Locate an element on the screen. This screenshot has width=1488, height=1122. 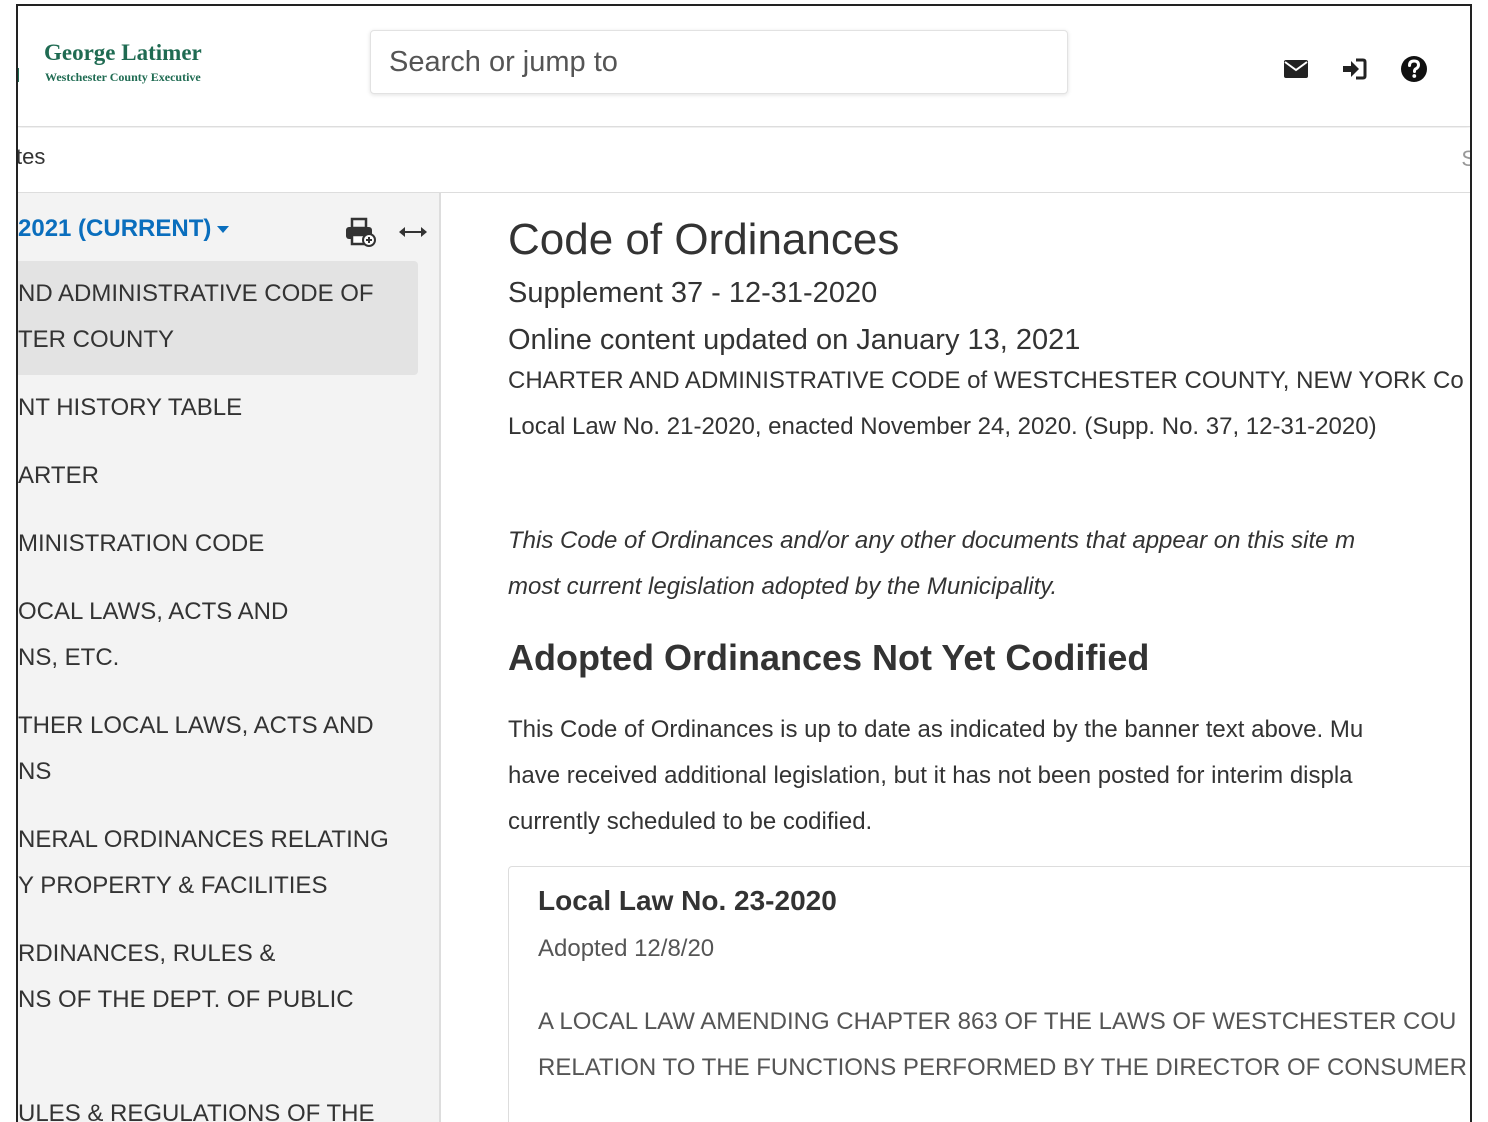
print-icon is located at coordinates (360, 232).